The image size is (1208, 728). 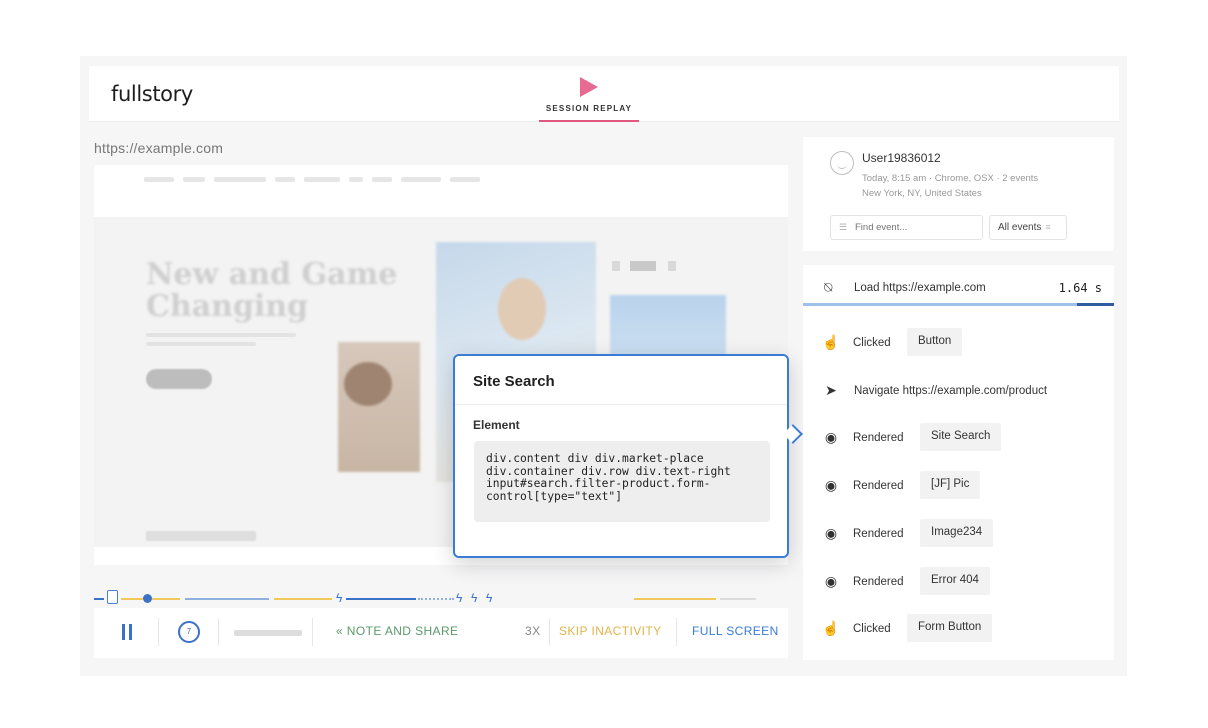 What do you see at coordinates (589, 108) in the screenshot?
I see `tab-session-replay-label: SESSION REPLAY` at bounding box center [589, 108].